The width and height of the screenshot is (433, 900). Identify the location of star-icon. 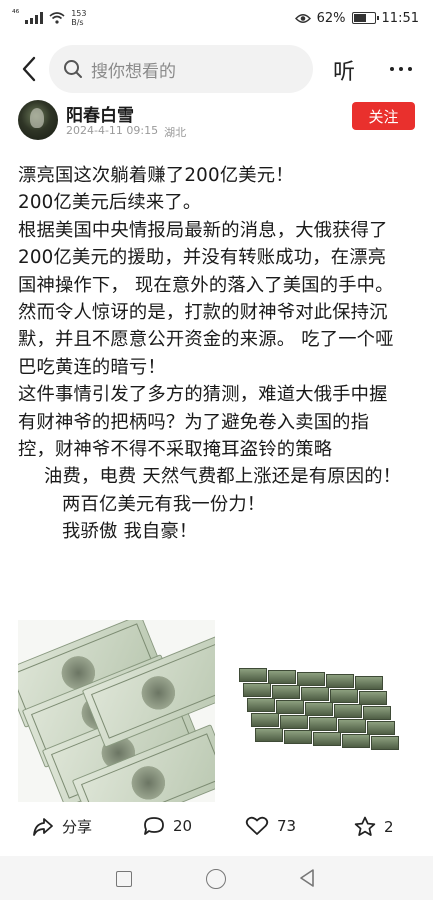
(365, 826).